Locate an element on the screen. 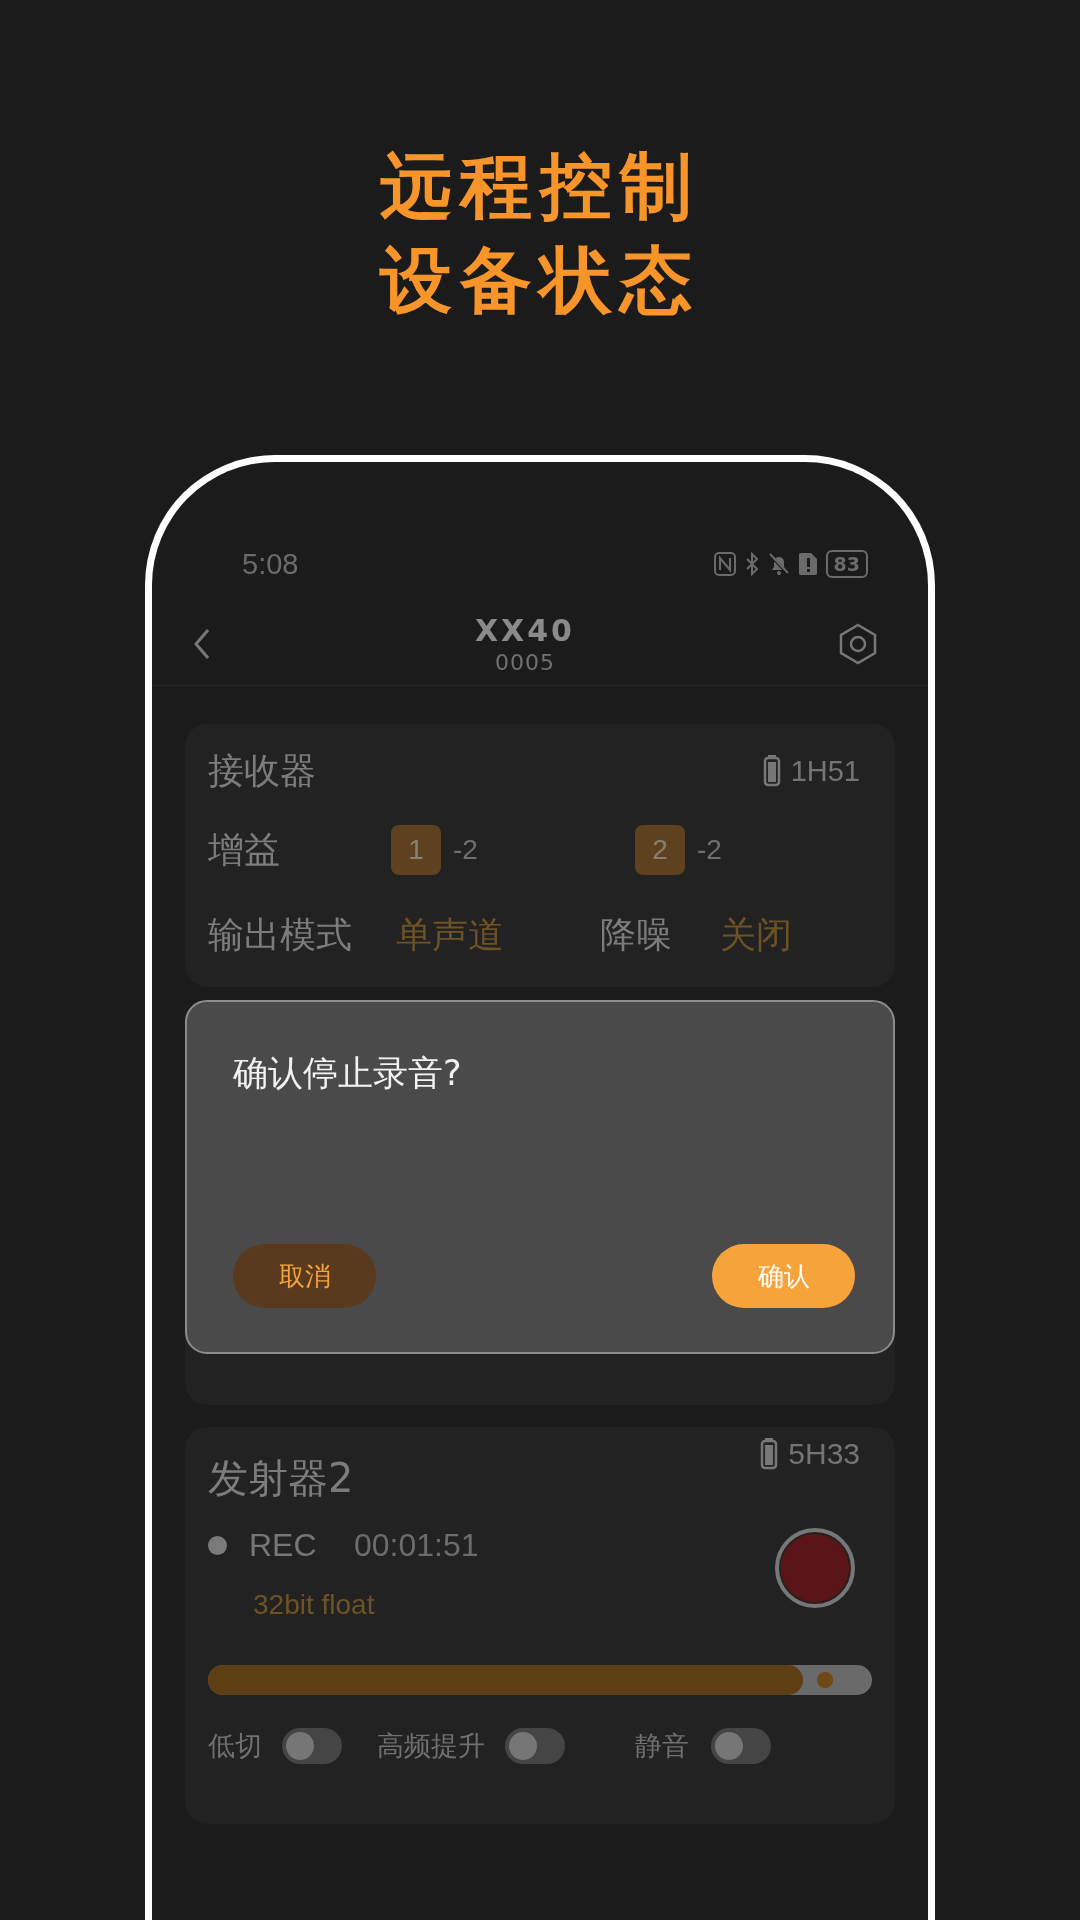 Image resolution: width=1080 pixels, height=1920 pixels. noise-reduction-label: 降噪 is located at coordinates (636, 934).